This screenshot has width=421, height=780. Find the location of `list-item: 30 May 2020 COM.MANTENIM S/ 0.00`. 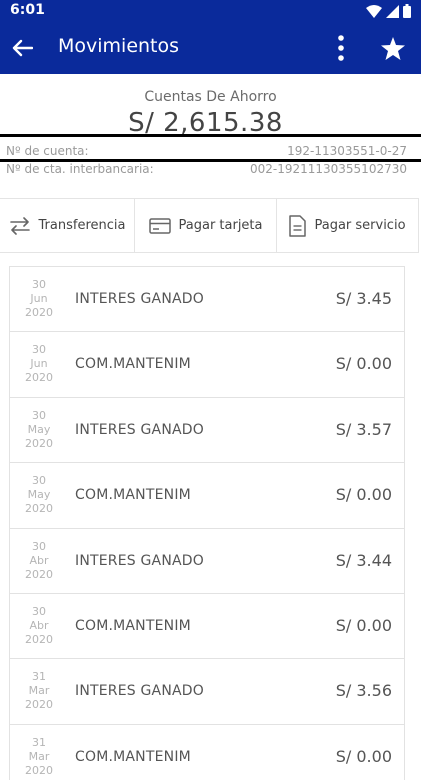

list-item: 30 May 2020 COM.MANTENIM S/ 0.00 is located at coordinates (207, 495).